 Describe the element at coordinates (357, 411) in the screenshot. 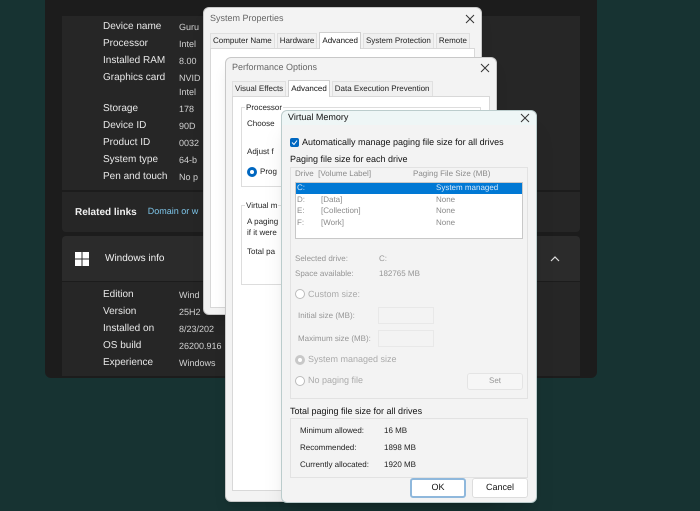

I see `group-title: Total paging file size for all drives` at that location.